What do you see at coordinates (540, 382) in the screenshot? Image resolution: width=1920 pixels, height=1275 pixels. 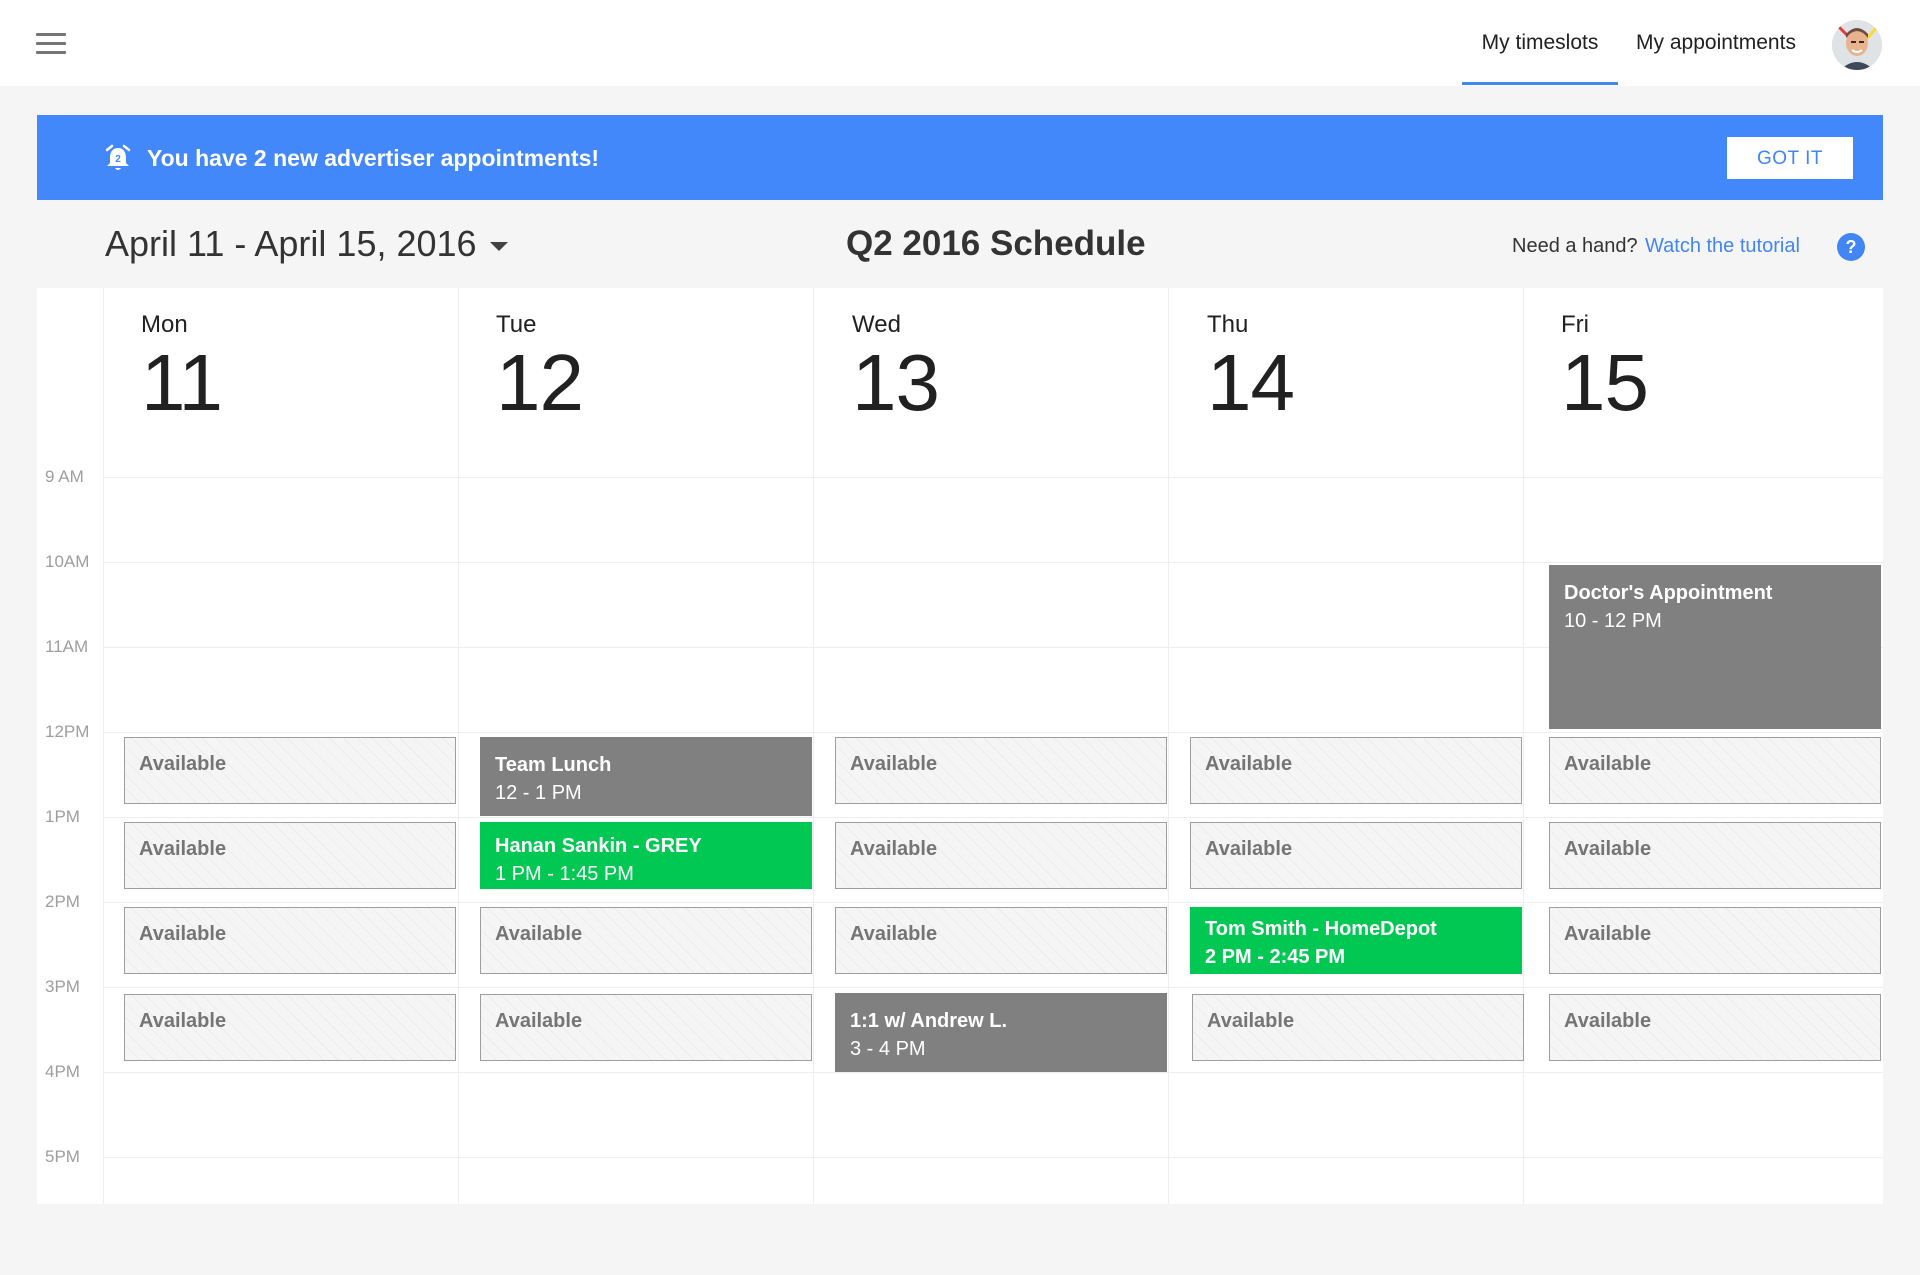 I see `day-number: 12` at bounding box center [540, 382].